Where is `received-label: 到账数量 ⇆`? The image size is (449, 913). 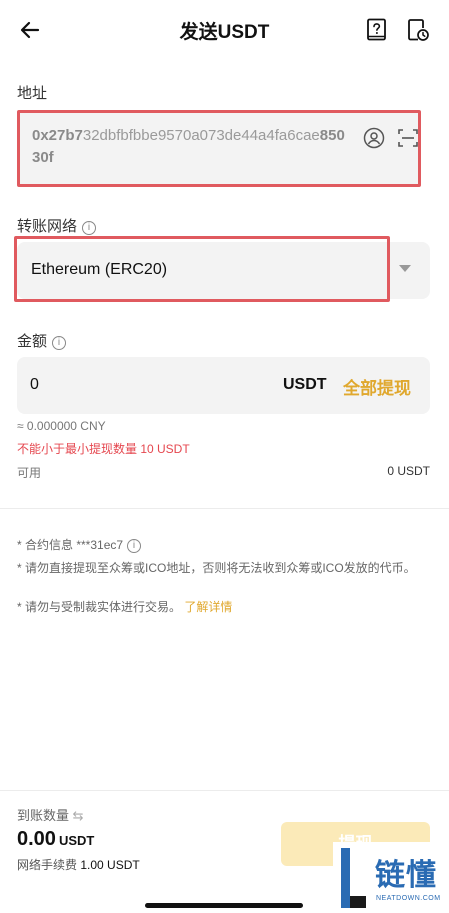 received-label: 到账数量 ⇆ is located at coordinates (50, 815).